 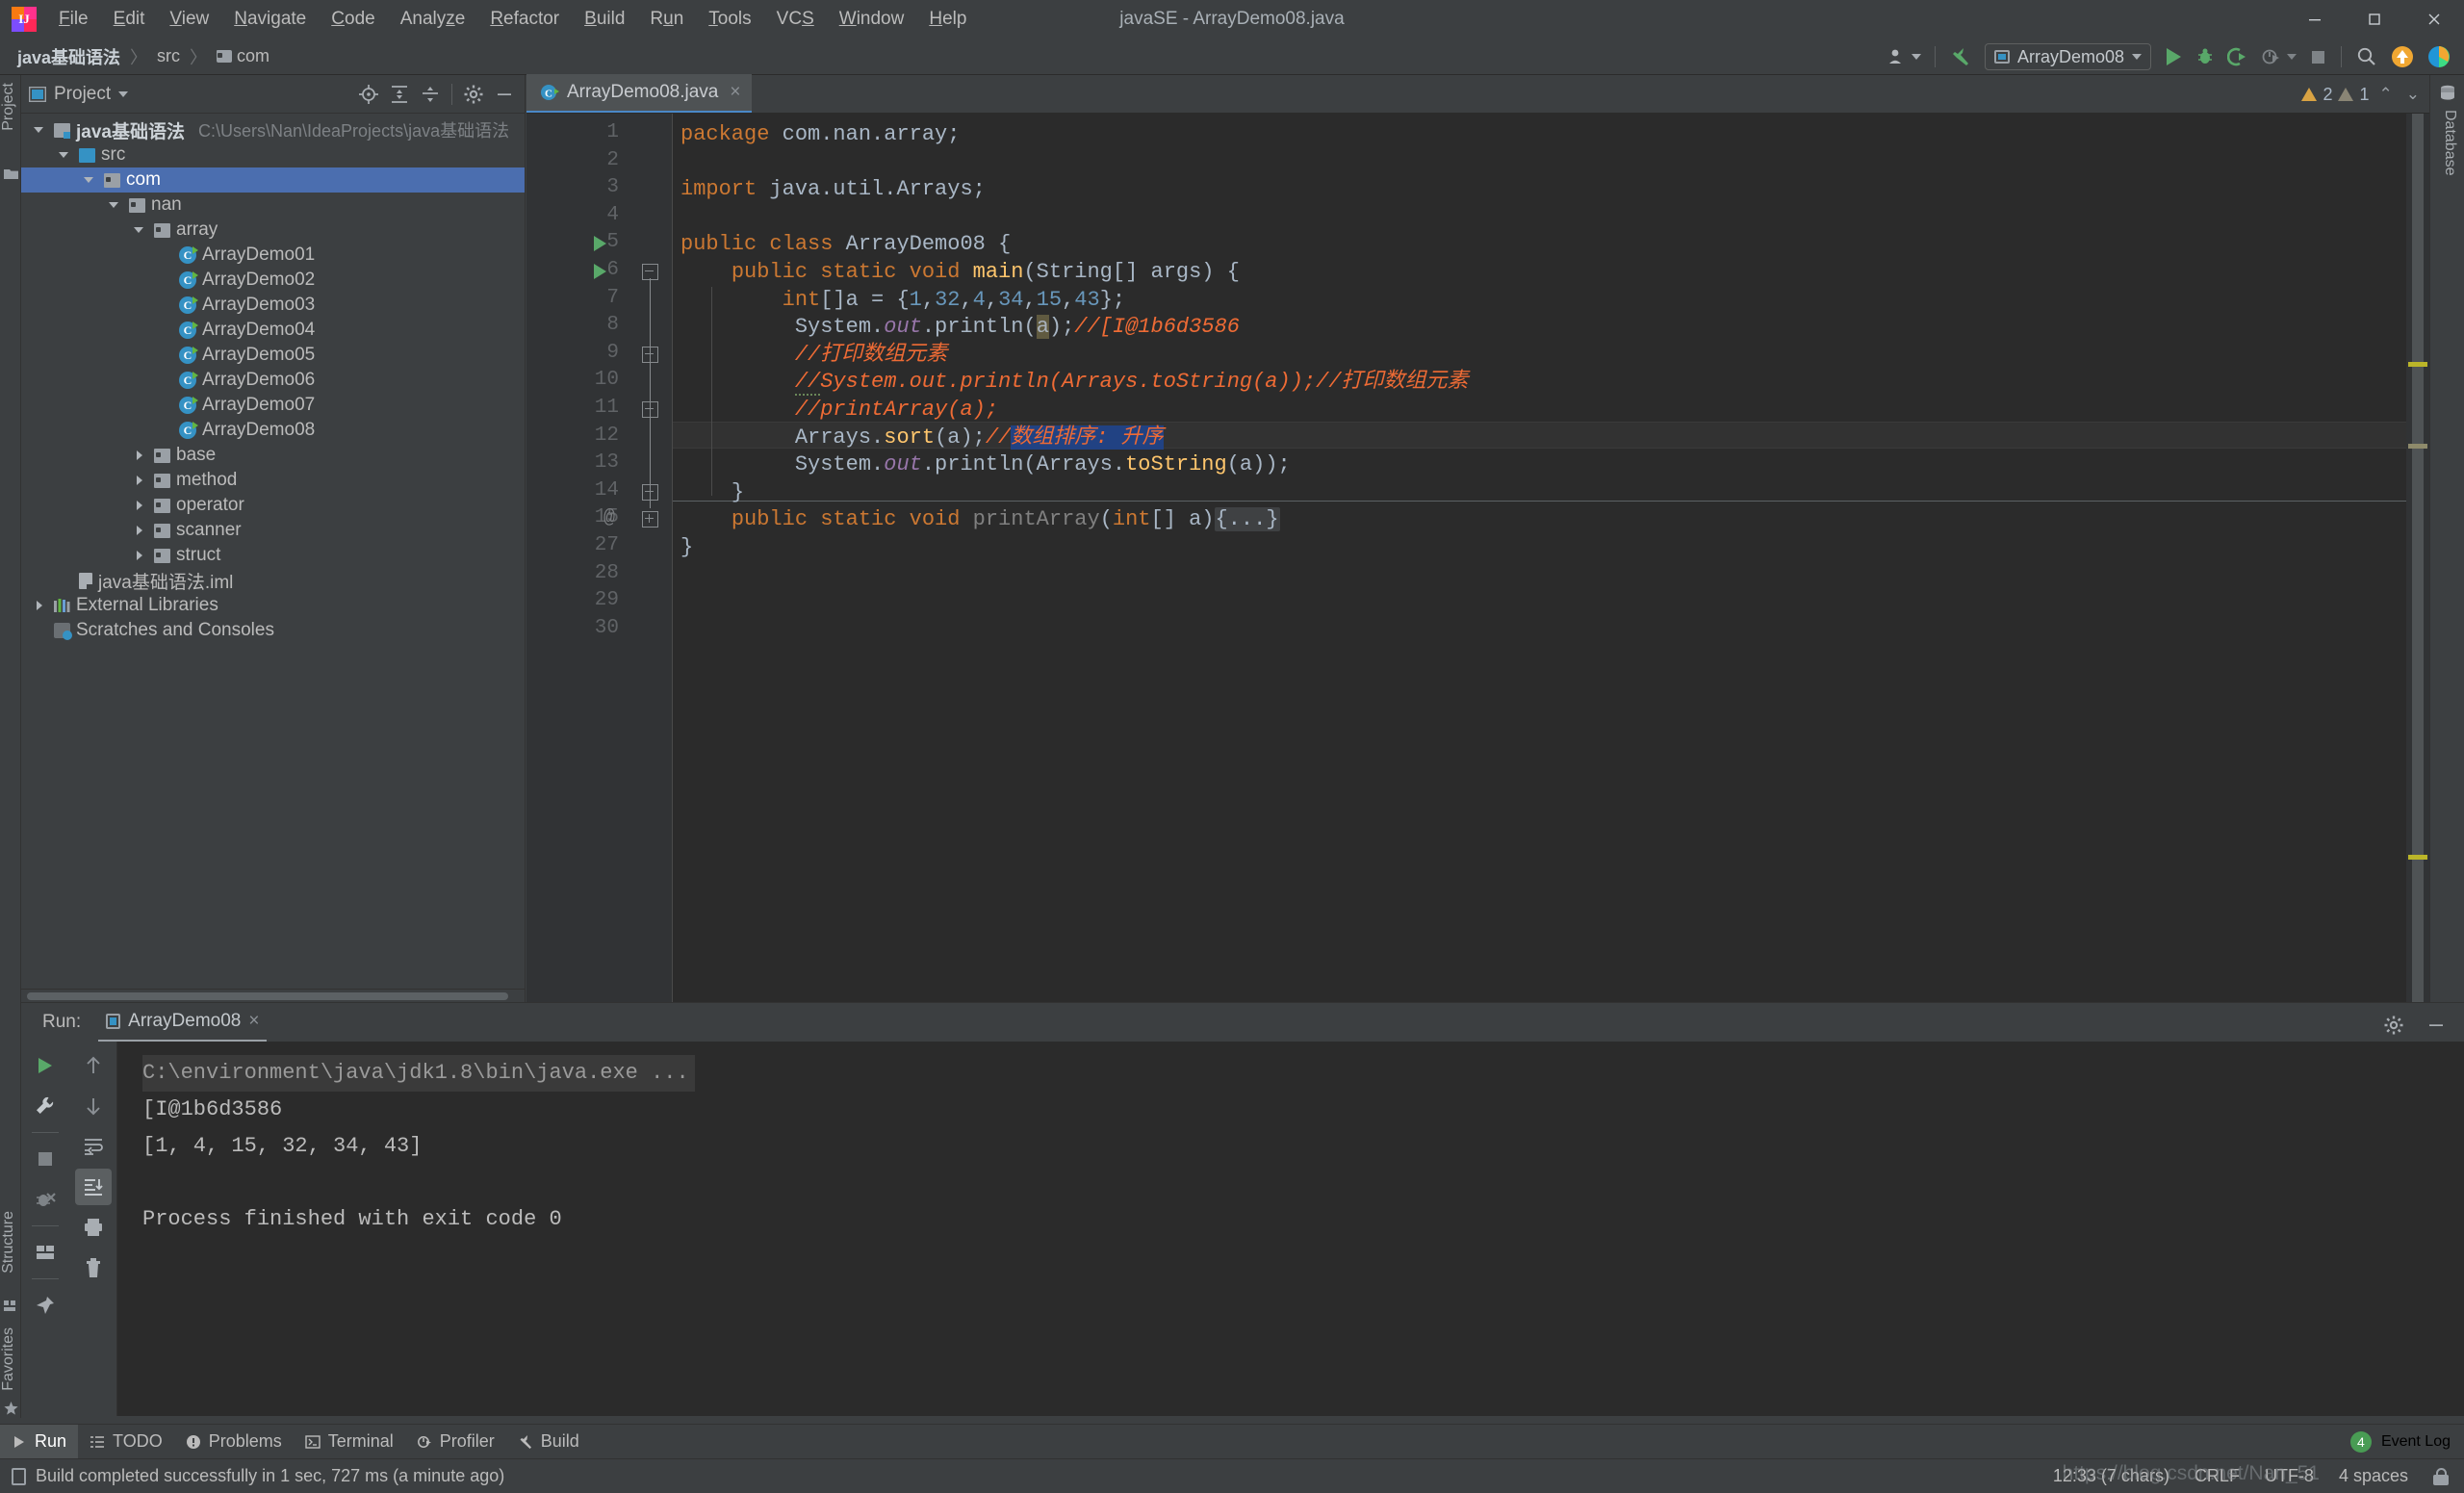 What do you see at coordinates (39, 1441) in the screenshot?
I see `toolwindow-button-run: Run` at bounding box center [39, 1441].